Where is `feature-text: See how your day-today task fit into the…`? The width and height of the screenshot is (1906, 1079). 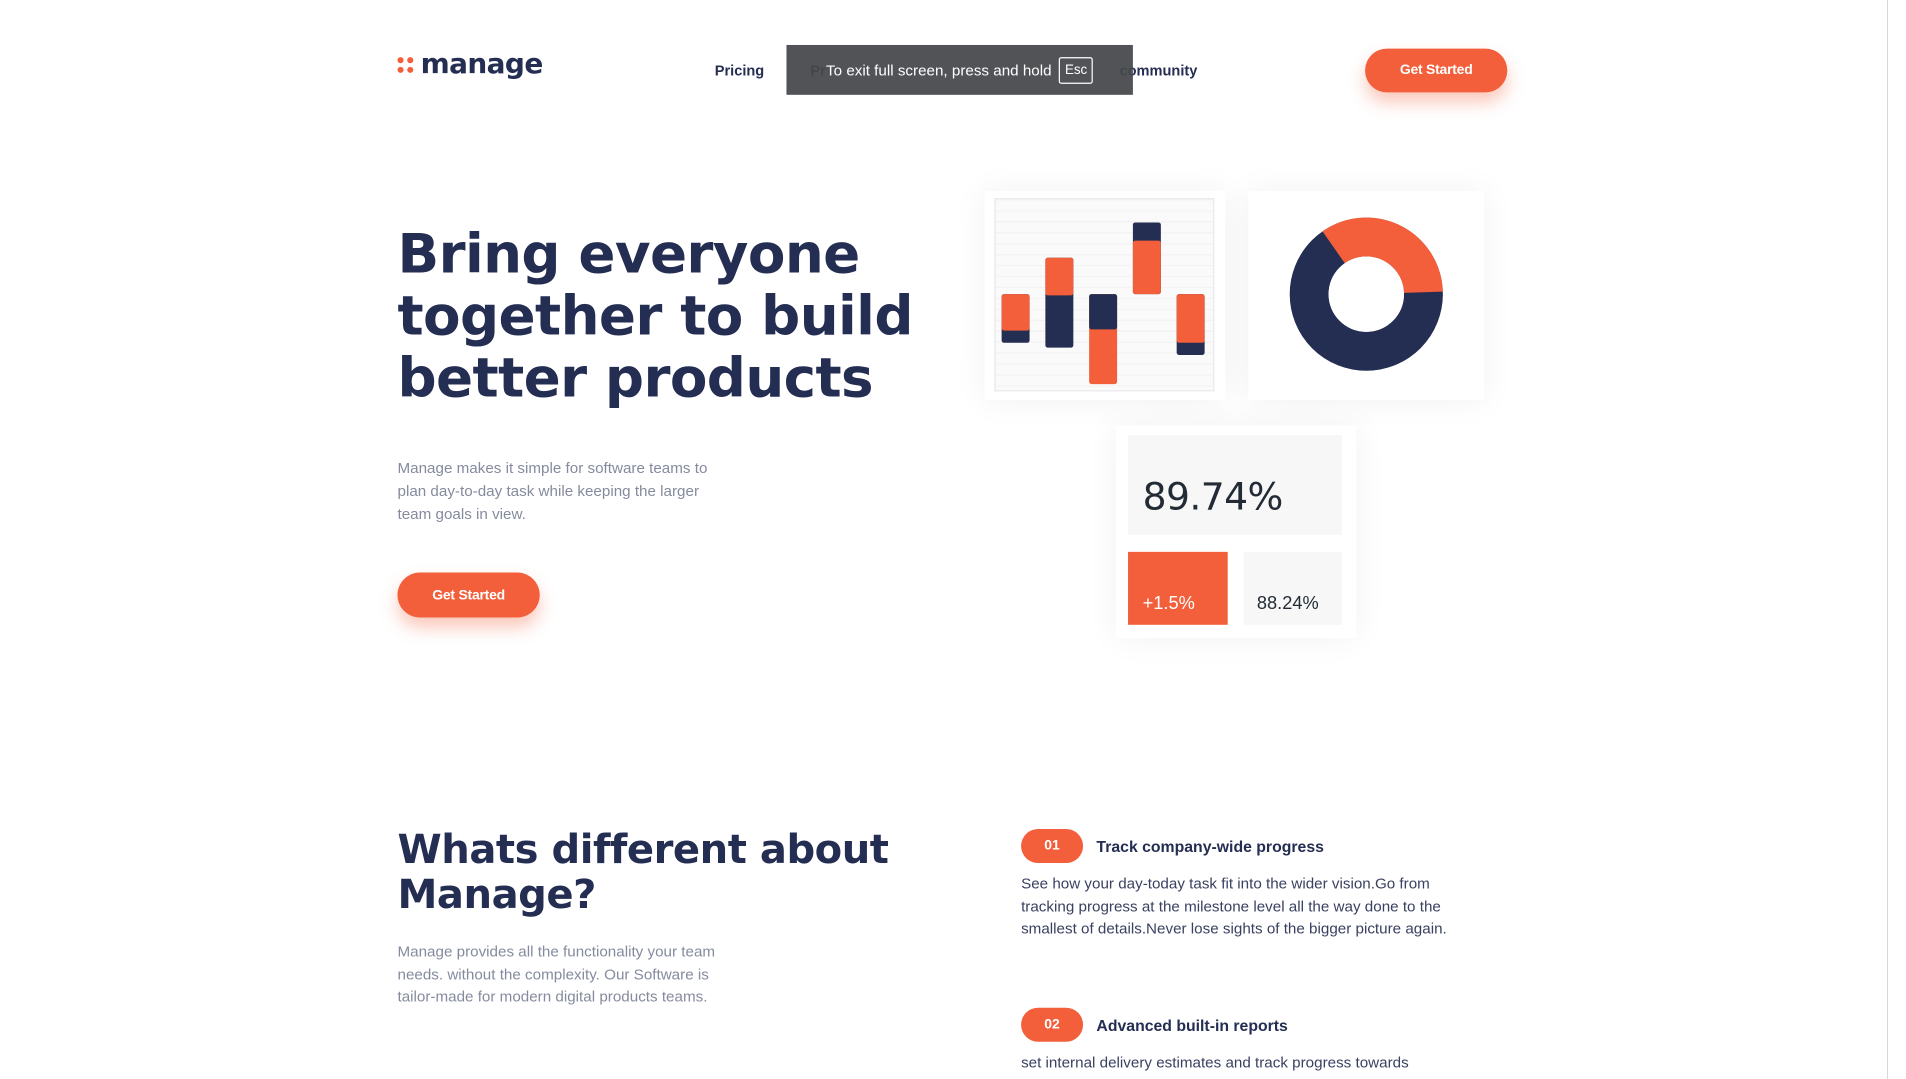 feature-text: See how your day-today task fit into the… is located at coordinates (1234, 906).